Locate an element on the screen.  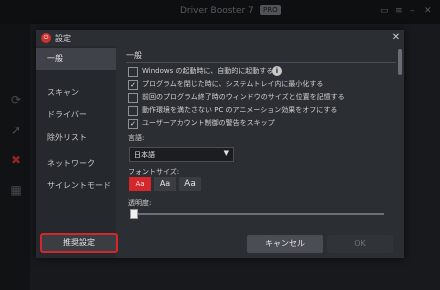
nav-item-general: 一般 is located at coordinates (76, 59).